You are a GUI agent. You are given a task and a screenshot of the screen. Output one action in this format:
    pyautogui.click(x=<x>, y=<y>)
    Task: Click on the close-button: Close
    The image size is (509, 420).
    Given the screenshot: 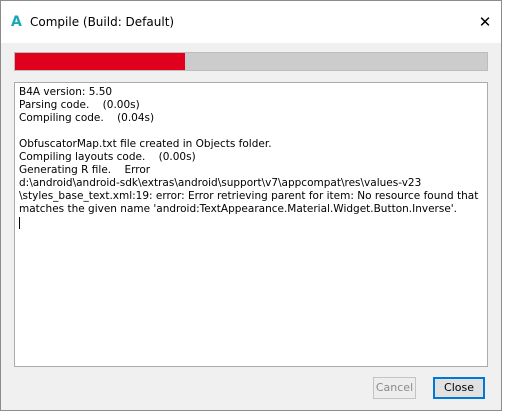 What is the action you would take?
    pyautogui.click(x=459, y=388)
    